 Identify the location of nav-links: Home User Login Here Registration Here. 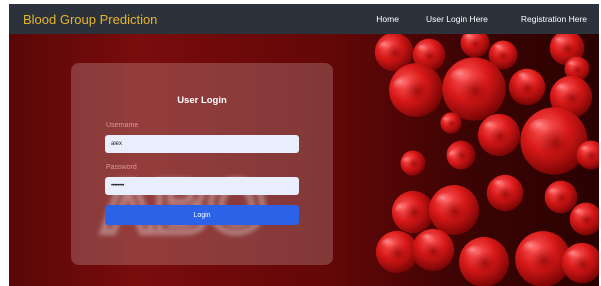
(487, 19).